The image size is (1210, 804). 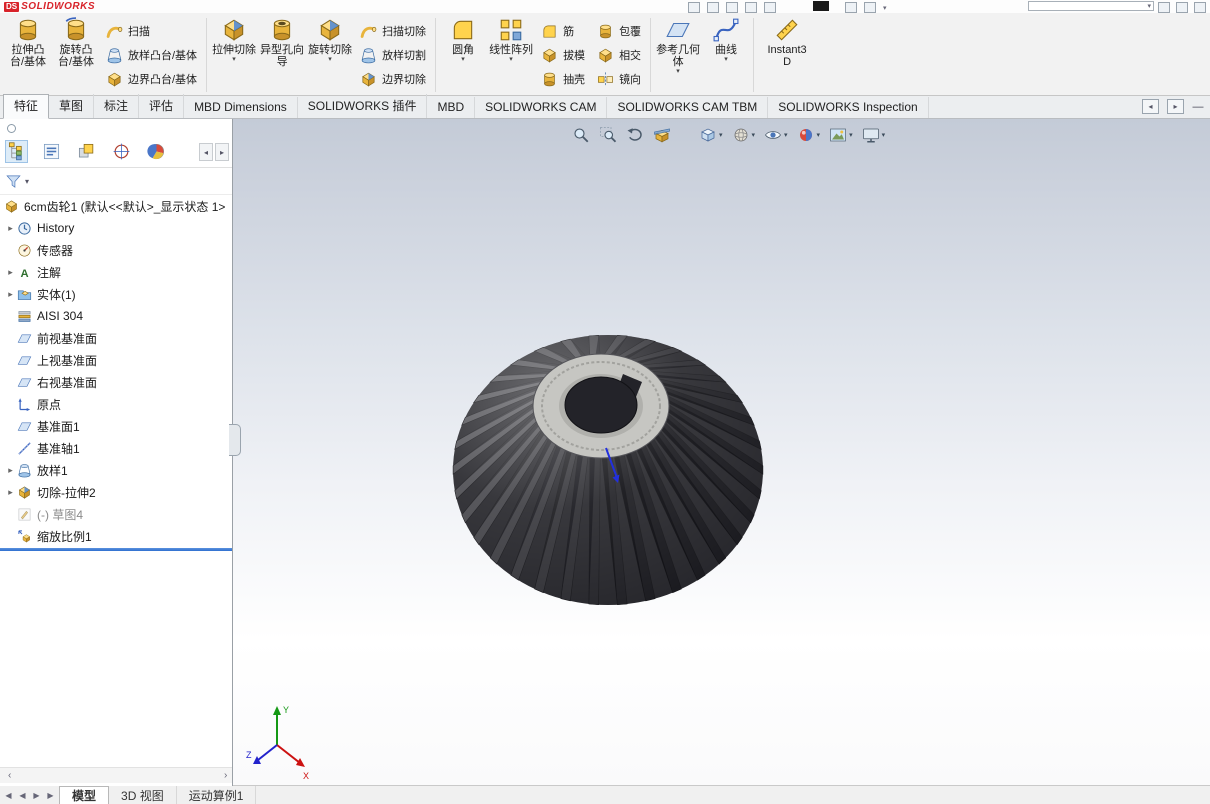 What do you see at coordinates (619, 79) in the screenshot?
I see `mirror-button: 镜向` at bounding box center [619, 79].